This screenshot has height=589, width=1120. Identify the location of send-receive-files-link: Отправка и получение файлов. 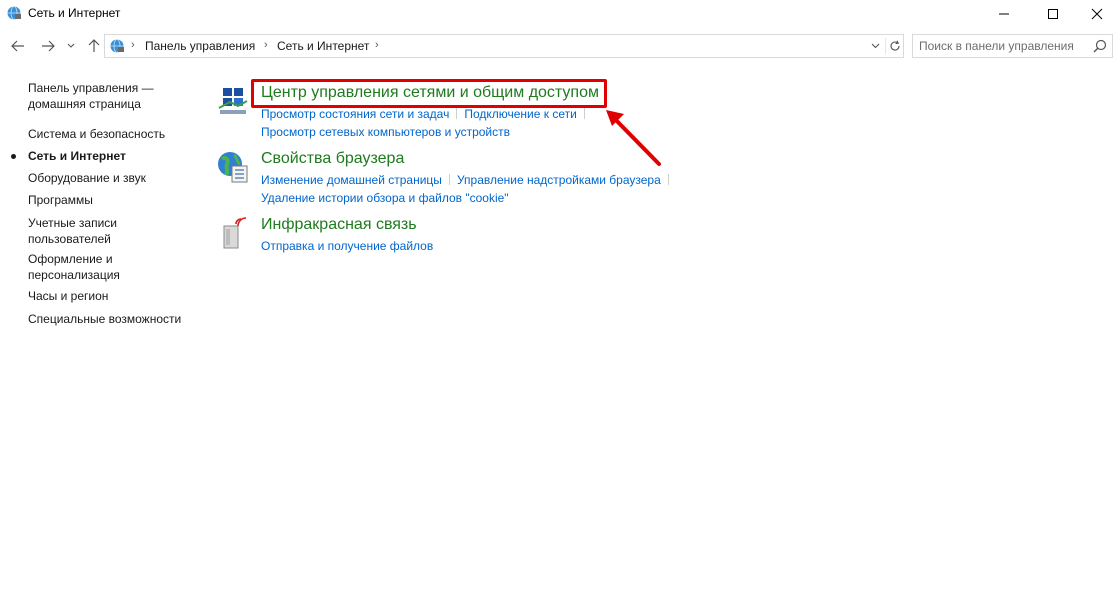
(347, 246).